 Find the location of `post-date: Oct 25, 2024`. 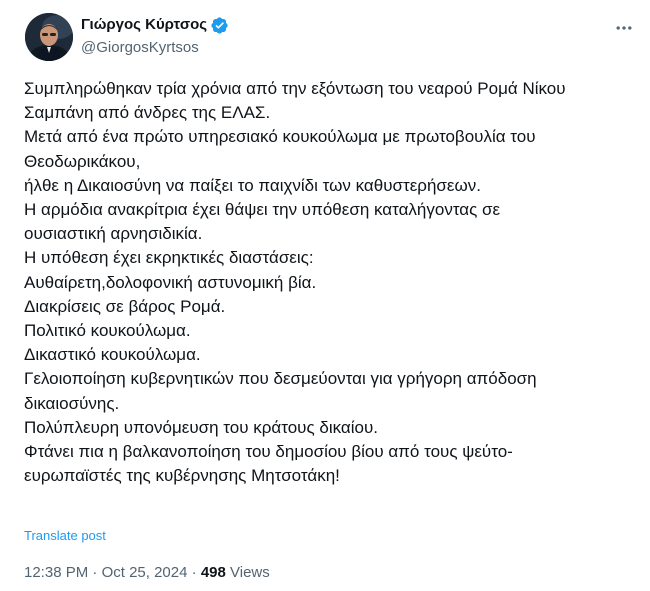

post-date: Oct 25, 2024 is located at coordinates (145, 572).